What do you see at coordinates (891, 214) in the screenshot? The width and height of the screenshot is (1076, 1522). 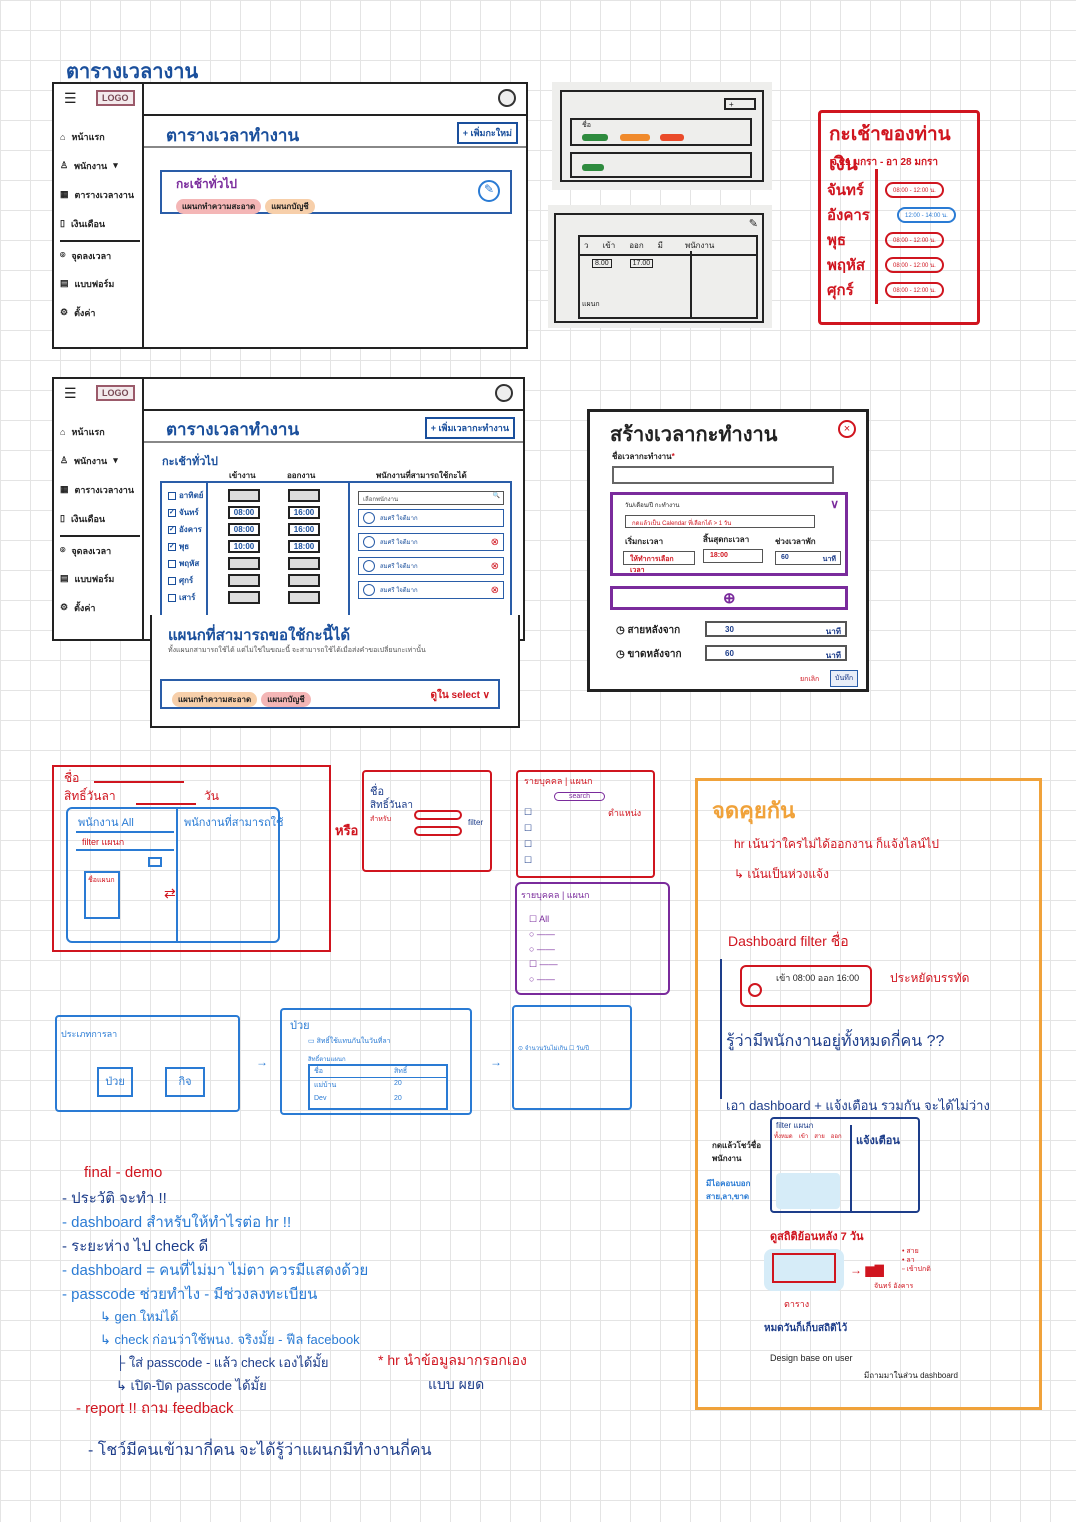 I see `schedule-row: อังคาร 12:00 - 14:00 น.` at bounding box center [891, 214].